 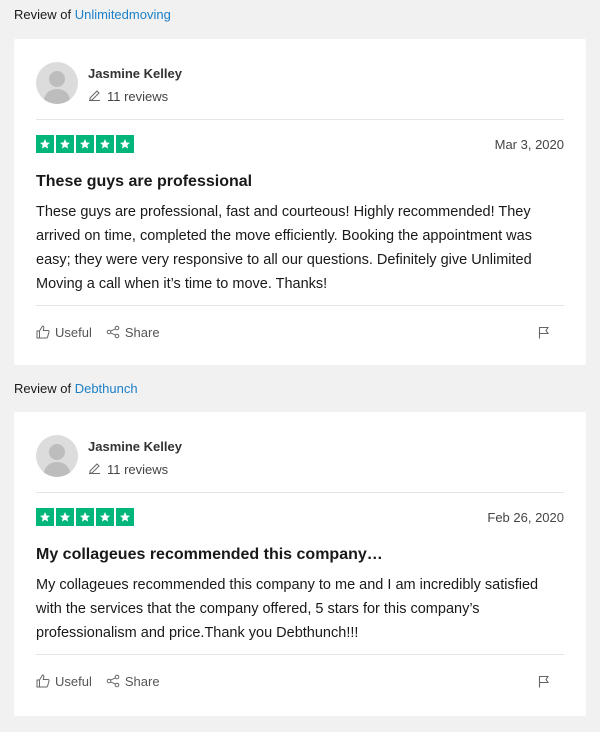 I want to click on rating-row: Feb 26, 2020, so click(x=300, y=517).